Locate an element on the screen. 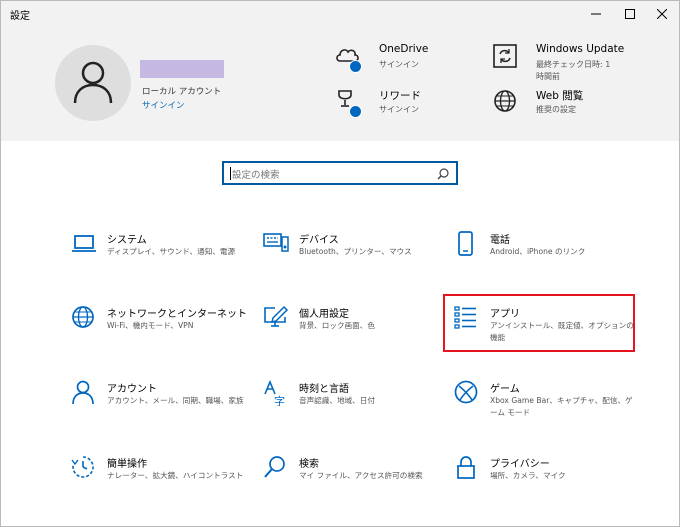 Image resolution: width=680 pixels, height=527 pixels. windows-update-item: Windows Update 最終チェック日時: 1 時間前 is located at coordinates (567, 63).